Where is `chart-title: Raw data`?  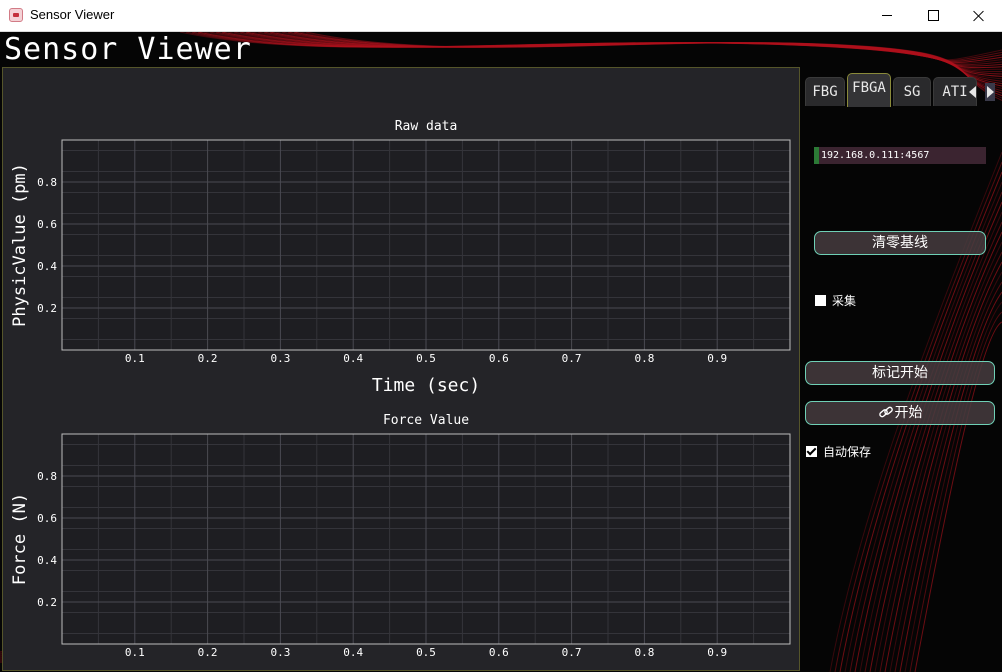
chart-title: Raw data is located at coordinates (426, 126).